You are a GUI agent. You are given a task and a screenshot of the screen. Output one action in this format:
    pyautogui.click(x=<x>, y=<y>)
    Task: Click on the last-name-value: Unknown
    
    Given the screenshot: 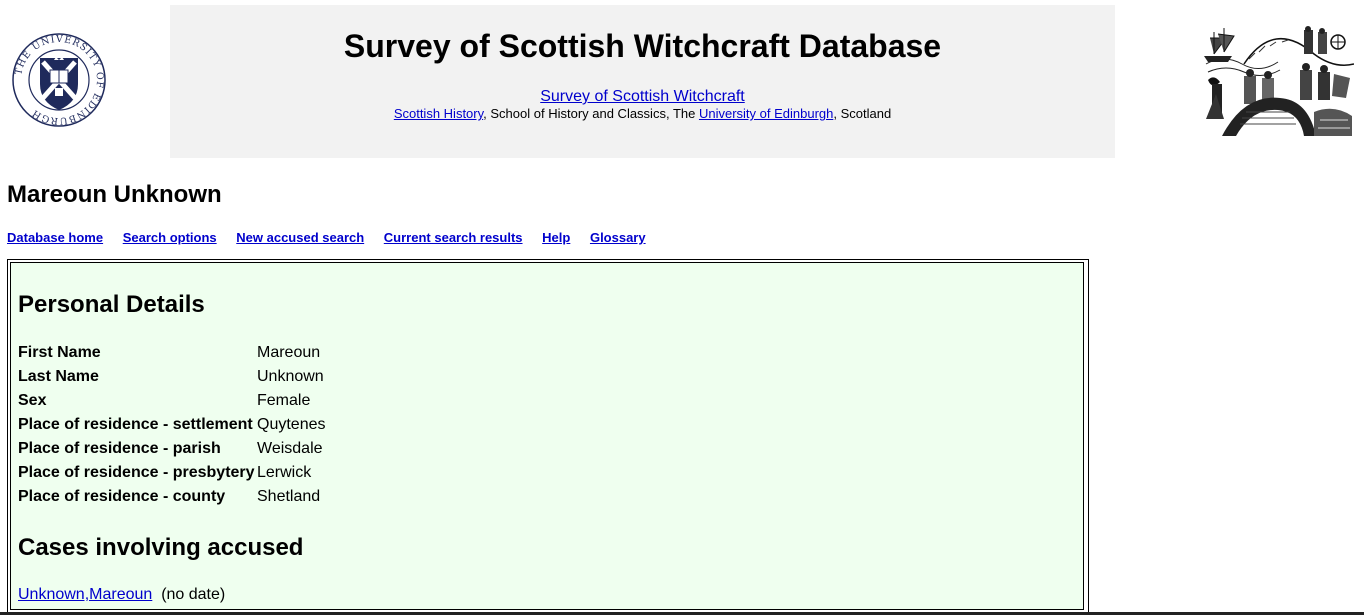 What is the action you would take?
    pyautogui.click(x=290, y=376)
    